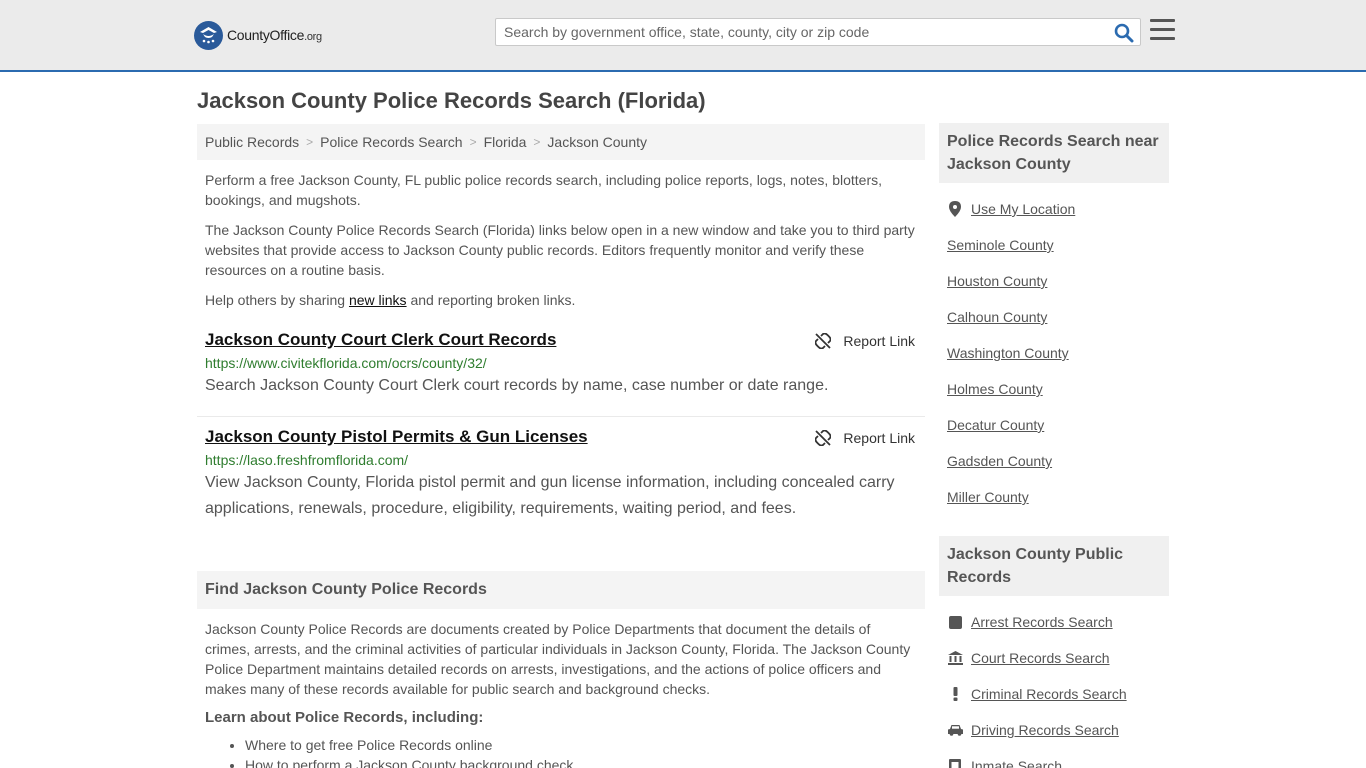  What do you see at coordinates (344, 717) in the screenshot?
I see `learn-heading: Learn about Police Records, including:` at bounding box center [344, 717].